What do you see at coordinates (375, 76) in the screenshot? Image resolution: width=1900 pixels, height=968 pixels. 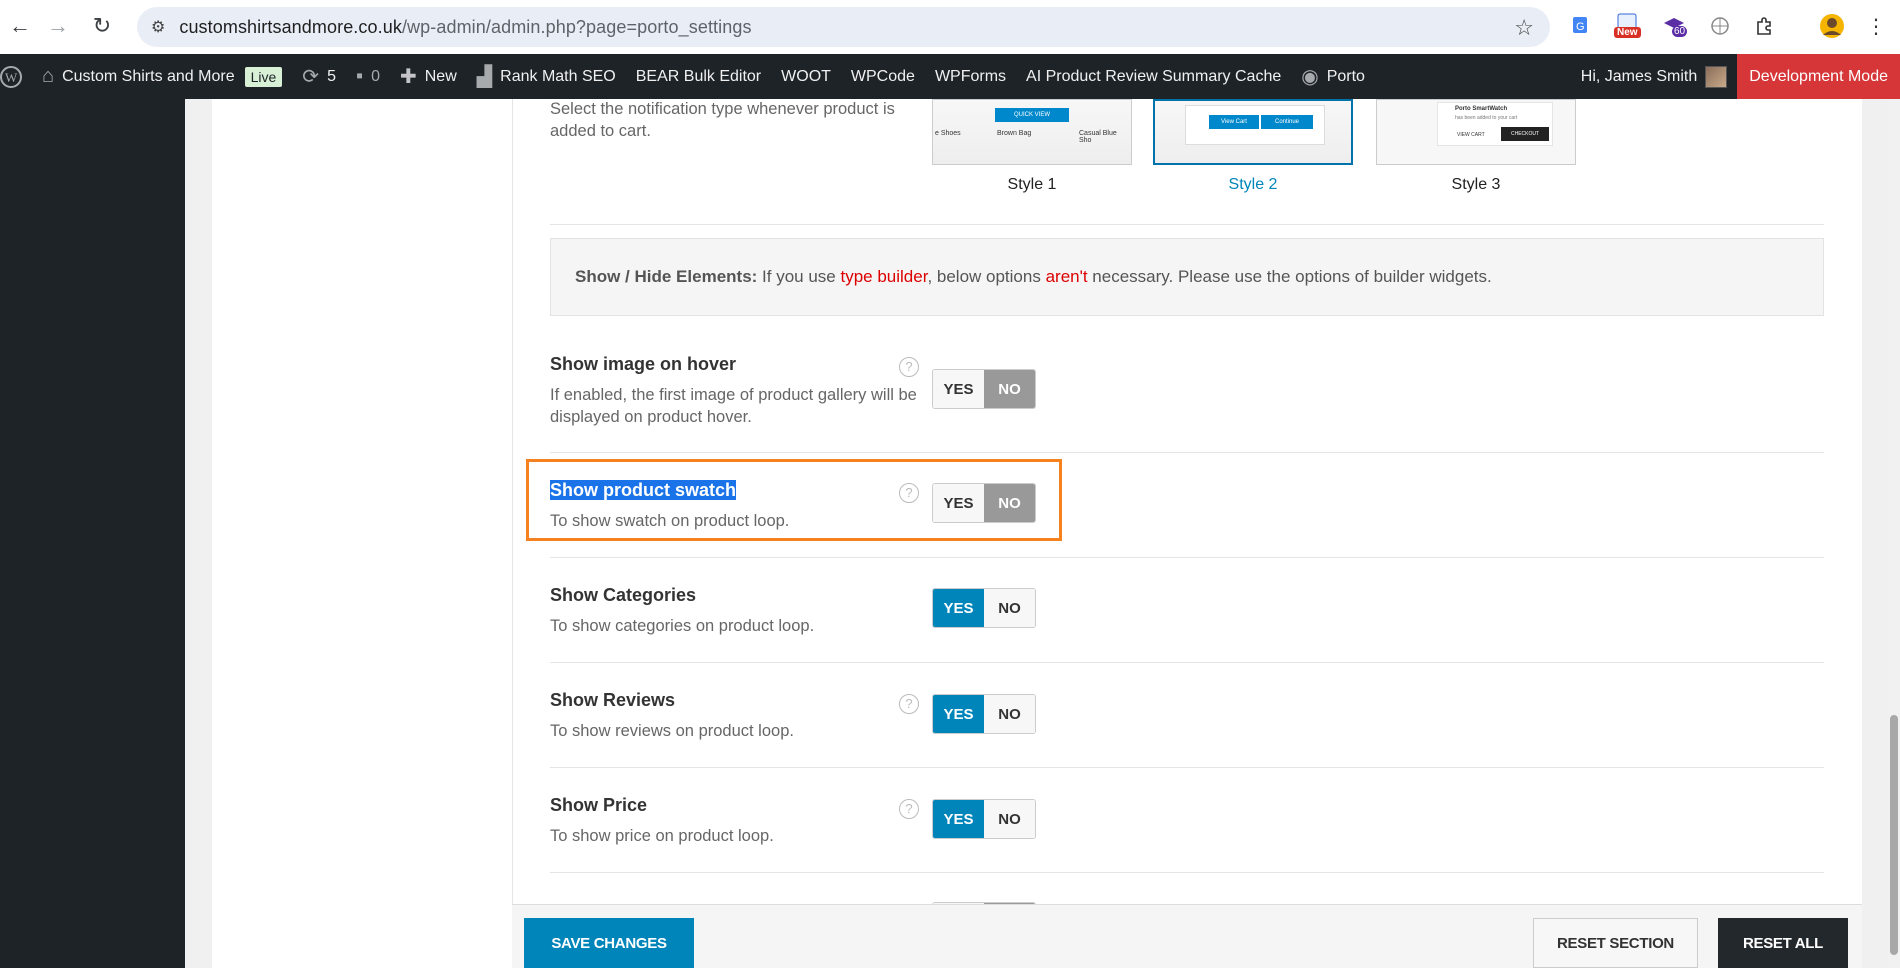 I see `comments-count: 0` at bounding box center [375, 76].